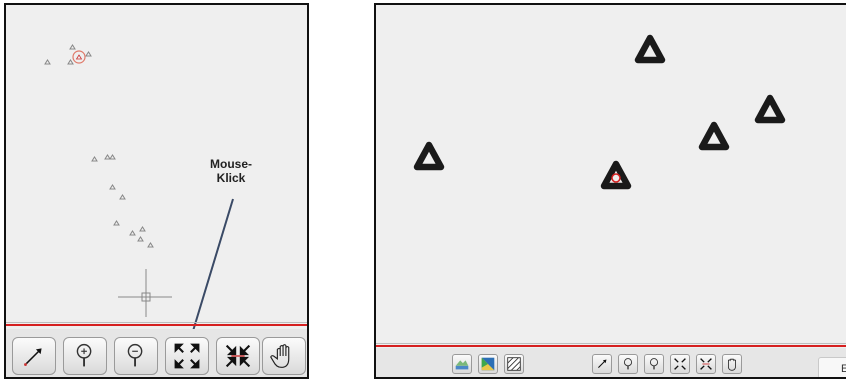 The height and width of the screenshot is (383, 846). I want to click on crosshair-cursor, so click(145, 293).